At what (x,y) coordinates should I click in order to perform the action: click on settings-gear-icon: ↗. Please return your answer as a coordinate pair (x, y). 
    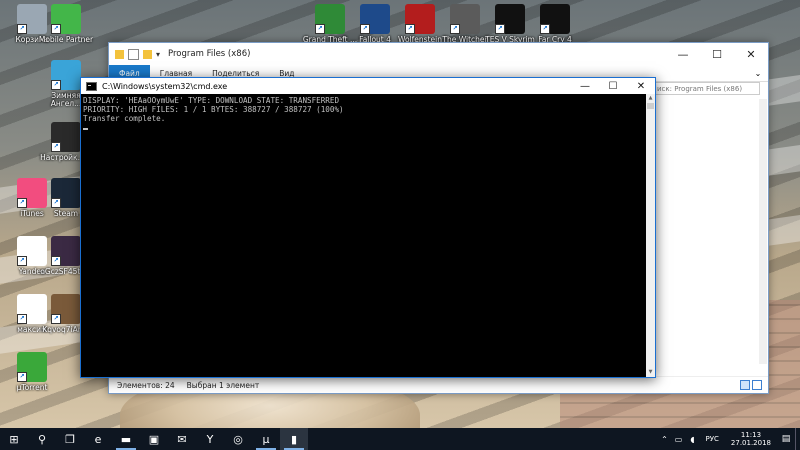
    Looking at the image, I should click on (66, 137).